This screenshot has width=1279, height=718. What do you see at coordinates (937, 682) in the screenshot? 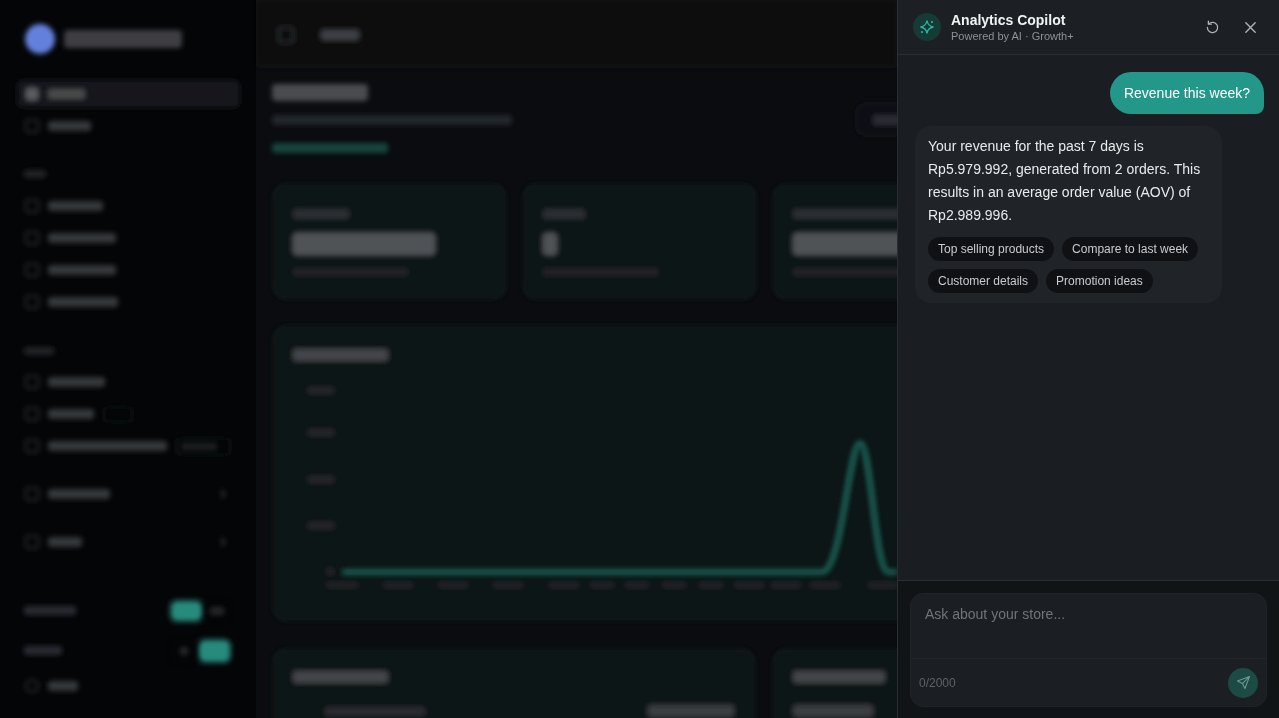
I see `character-counter: 0/2000` at bounding box center [937, 682].